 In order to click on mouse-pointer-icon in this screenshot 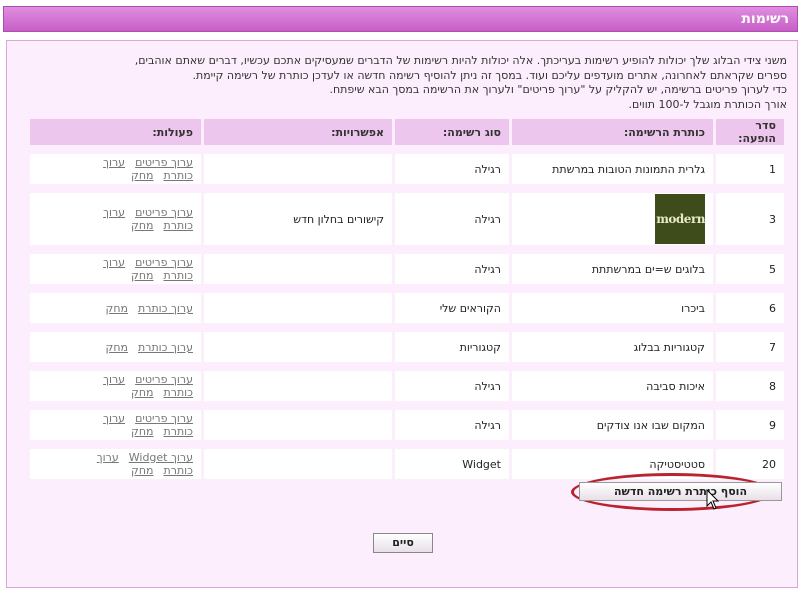, I will do `click(712, 501)`.